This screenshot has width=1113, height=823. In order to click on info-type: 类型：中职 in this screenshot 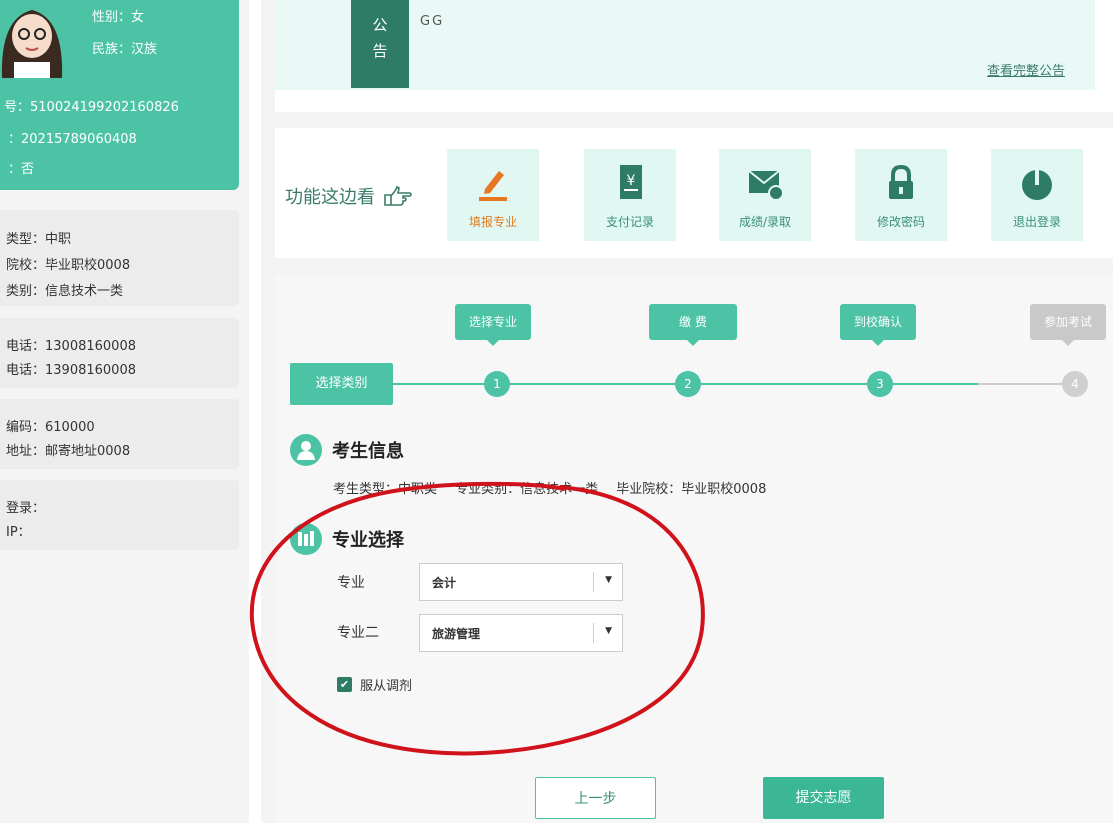, I will do `click(39, 239)`.